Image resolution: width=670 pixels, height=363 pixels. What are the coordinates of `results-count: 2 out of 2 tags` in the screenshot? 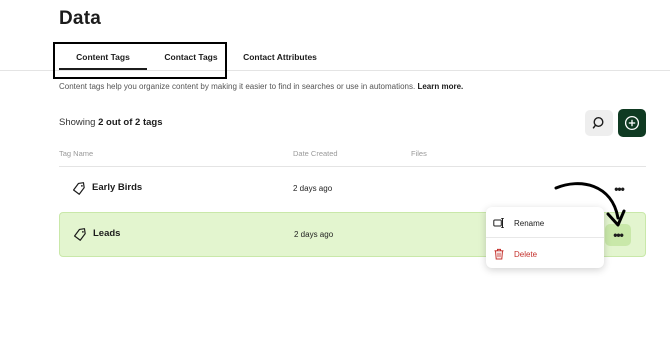 It's located at (130, 122).